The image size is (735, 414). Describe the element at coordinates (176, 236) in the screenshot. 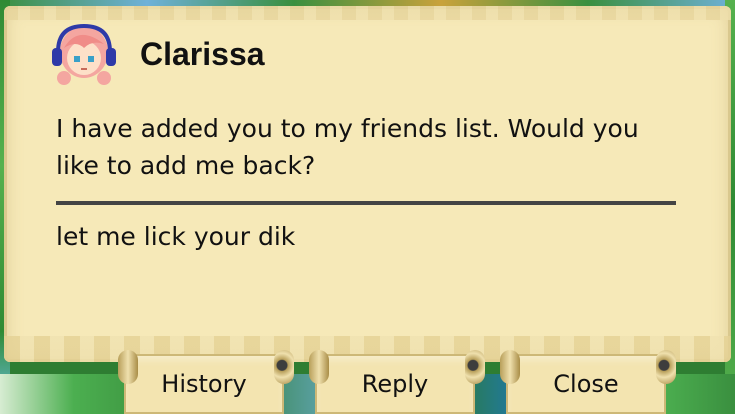

I see `reply-message: let me lick your dik` at that location.